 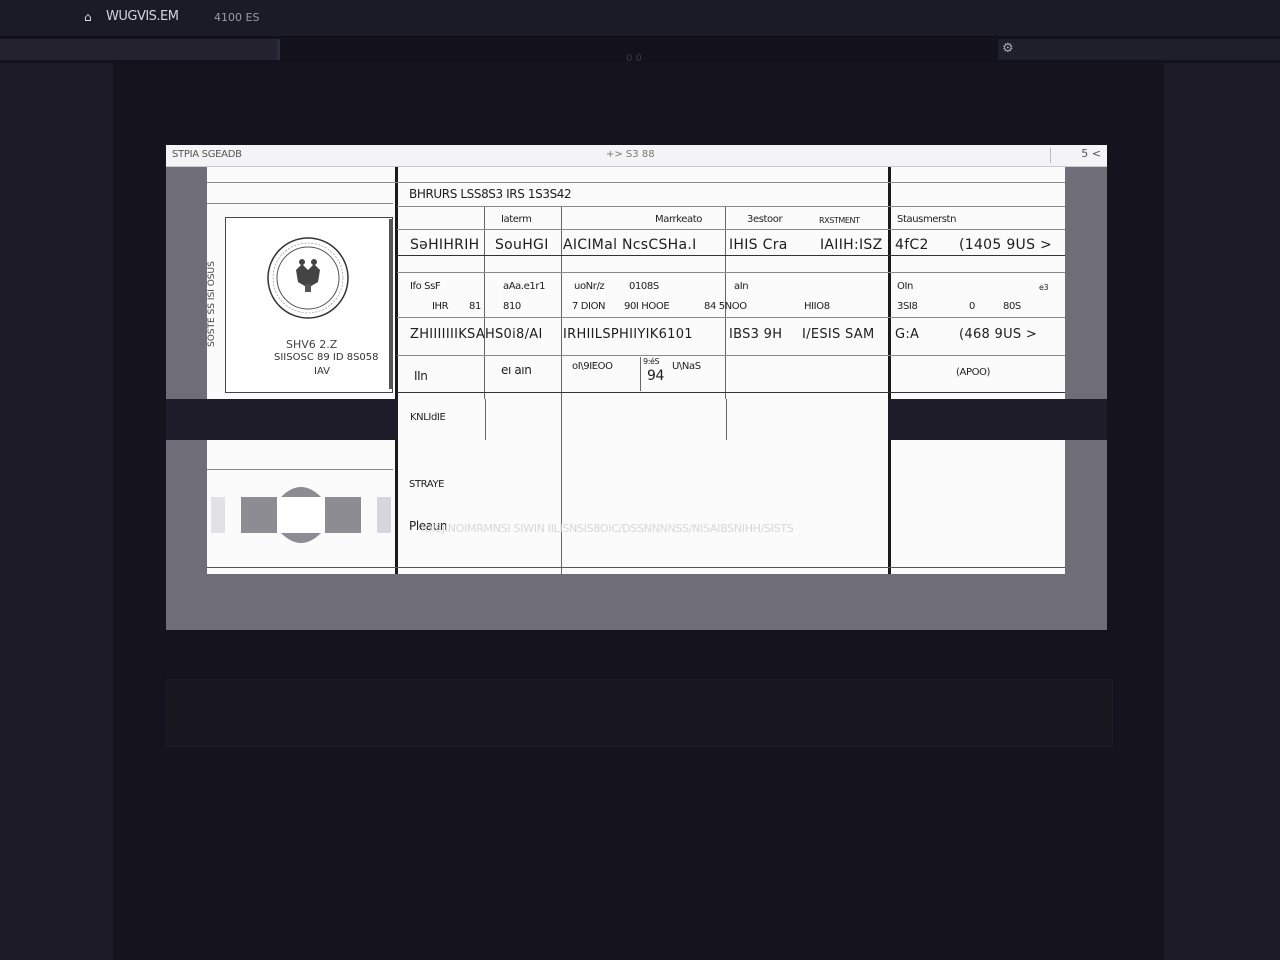 What do you see at coordinates (731, 272) in the screenshot?
I see `rule-h4` at bounding box center [731, 272].